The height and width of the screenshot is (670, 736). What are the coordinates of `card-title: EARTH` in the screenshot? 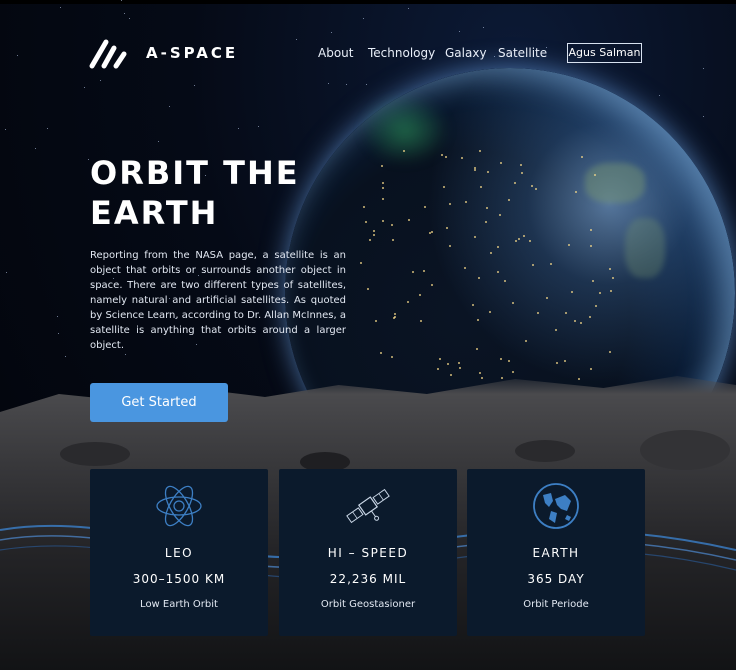 It's located at (556, 553).